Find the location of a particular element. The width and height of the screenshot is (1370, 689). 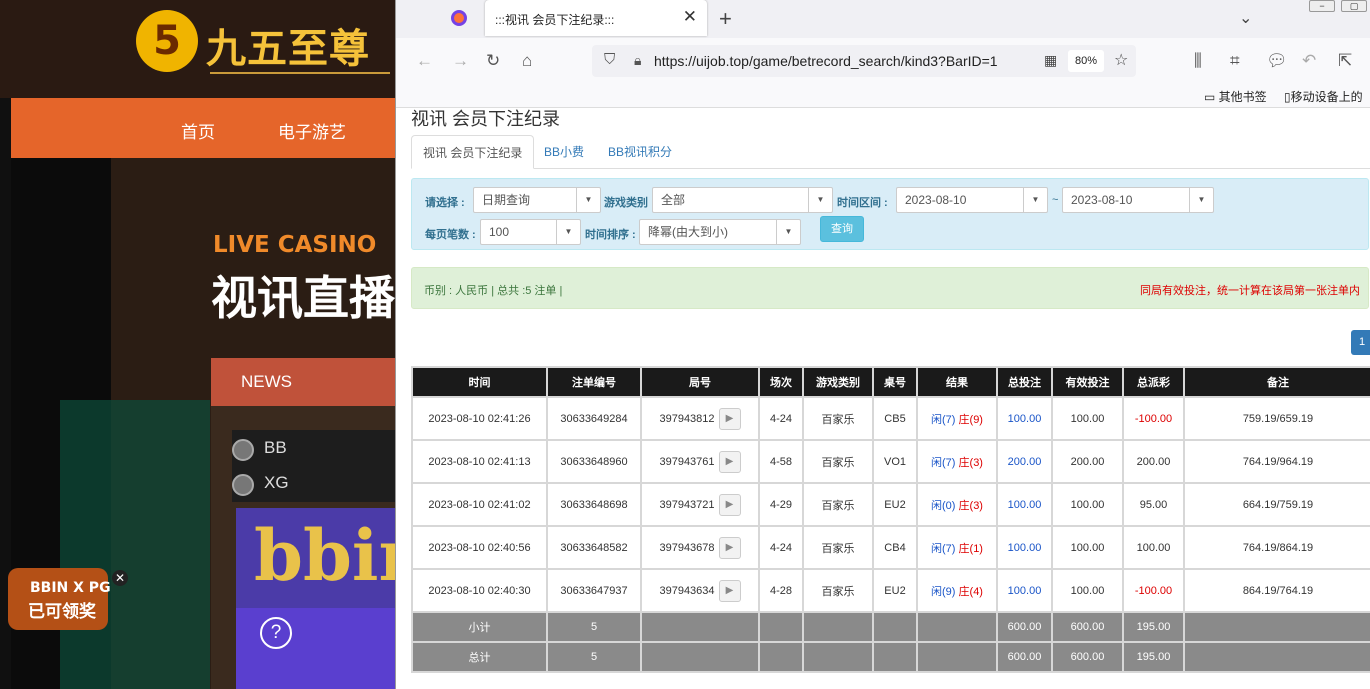

cell-game-text: 4-28 is located at coordinates (781, 590).